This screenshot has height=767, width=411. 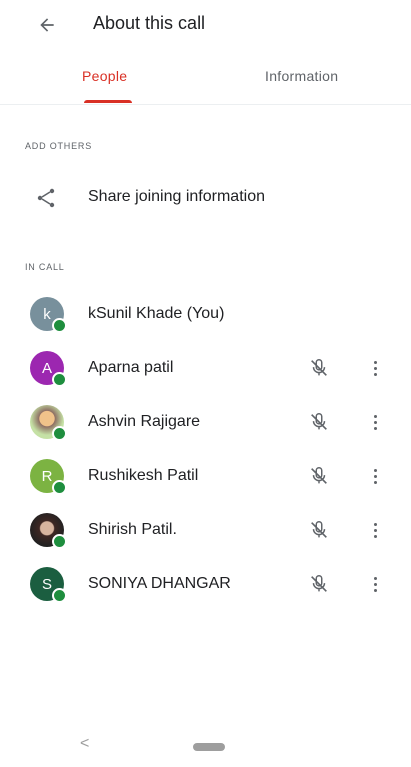 I want to click on system-nav-bar: <, so click(x=205, y=746).